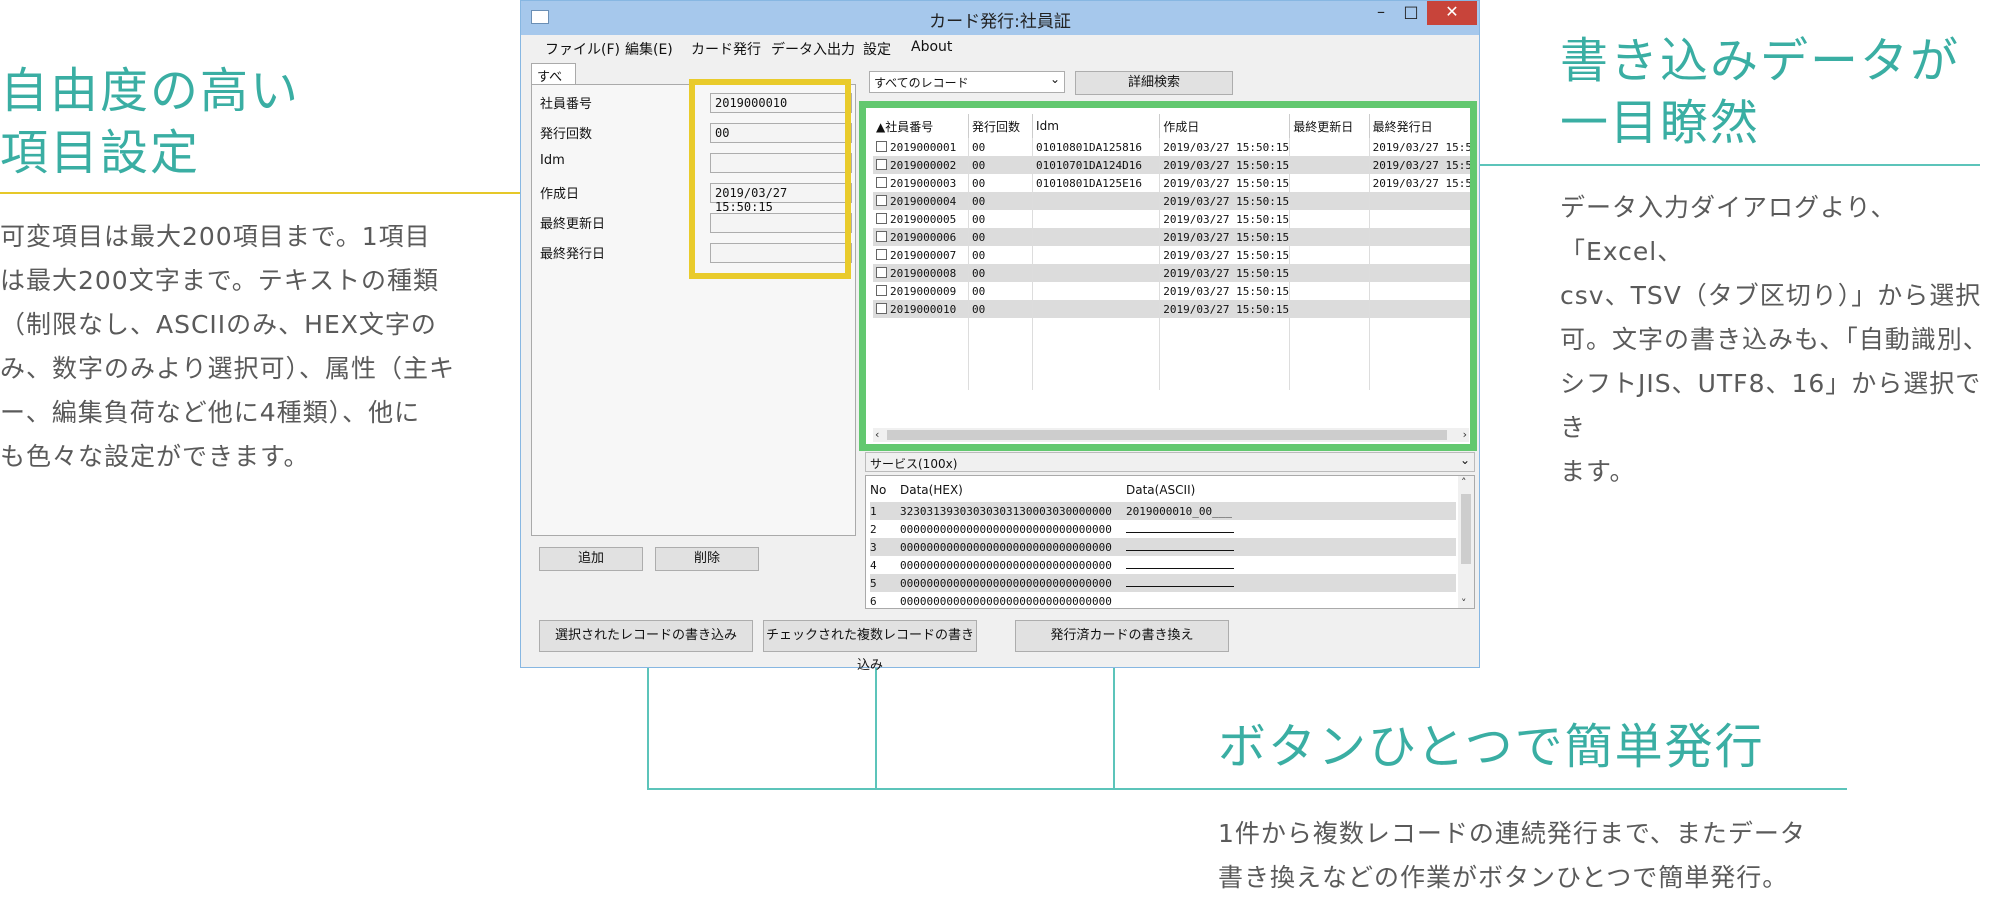  Describe the element at coordinates (1727, 165) in the screenshot. I see `callout-right-connector` at that location.